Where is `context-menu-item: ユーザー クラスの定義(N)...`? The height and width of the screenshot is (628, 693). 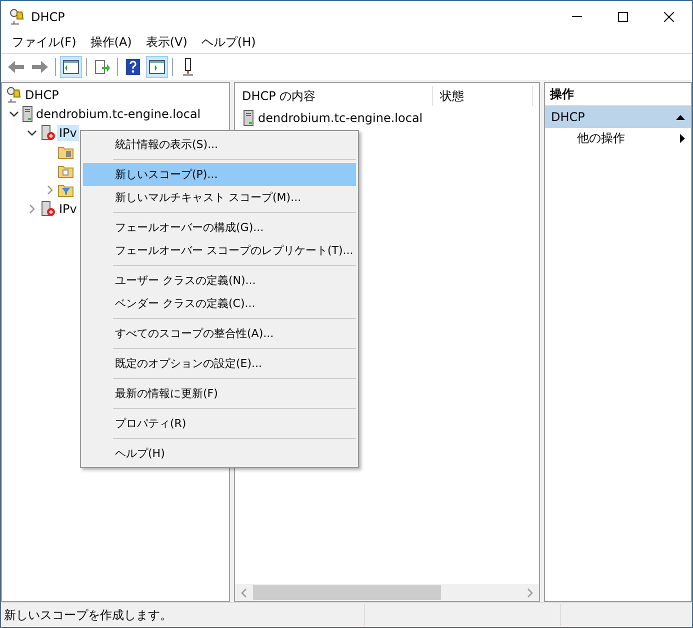
context-menu-item: ユーザー クラスの定義(N)... is located at coordinates (219, 280).